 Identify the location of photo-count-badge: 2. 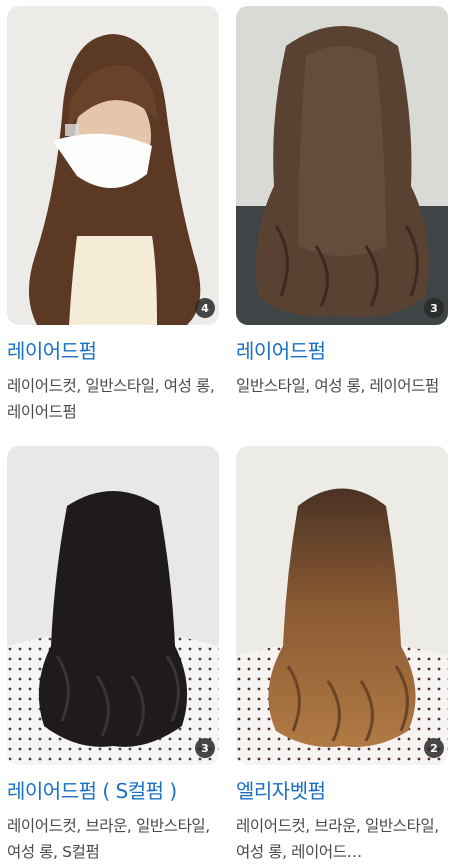
(434, 748).